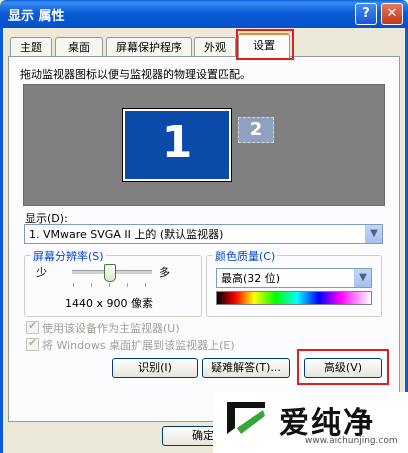 The height and width of the screenshot is (453, 408). What do you see at coordinates (246, 418) in the screenshot?
I see `watermark-logo-icon` at bounding box center [246, 418].